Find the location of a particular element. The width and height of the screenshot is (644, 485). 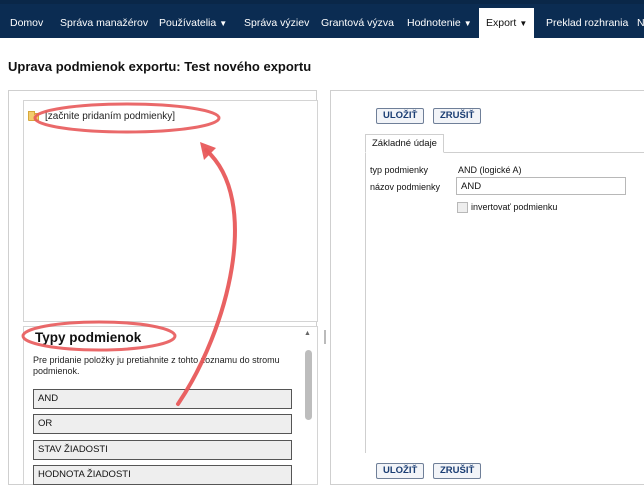

panel-splitter is located at coordinates (325, 287).